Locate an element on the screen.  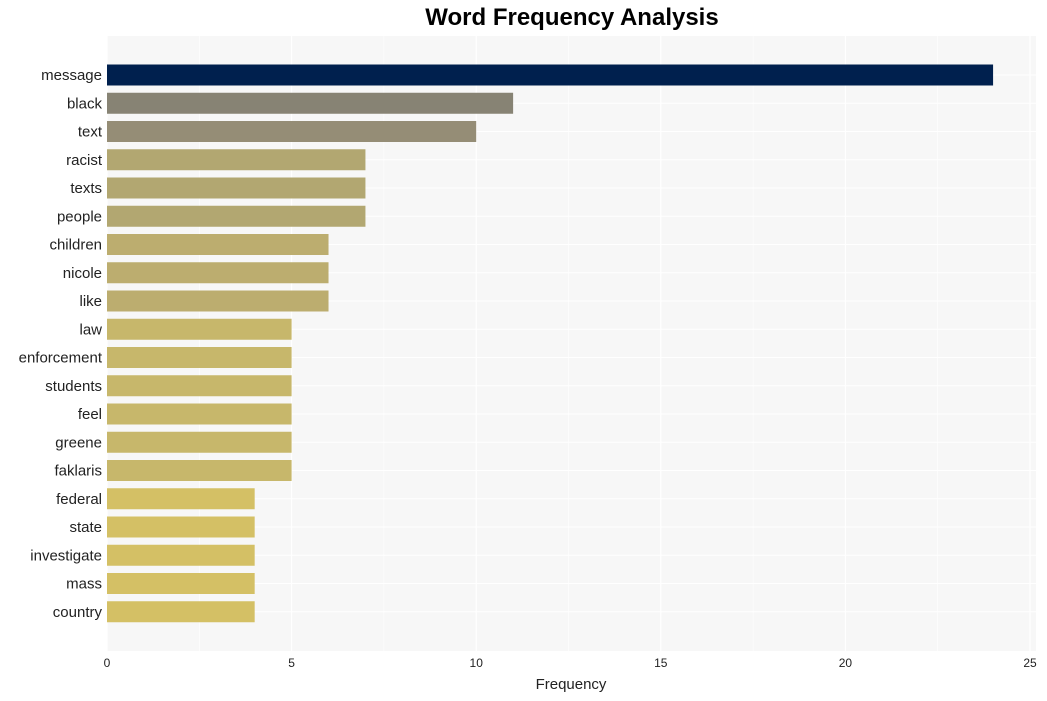
x-tick-label: 5 is located at coordinates (291, 663).